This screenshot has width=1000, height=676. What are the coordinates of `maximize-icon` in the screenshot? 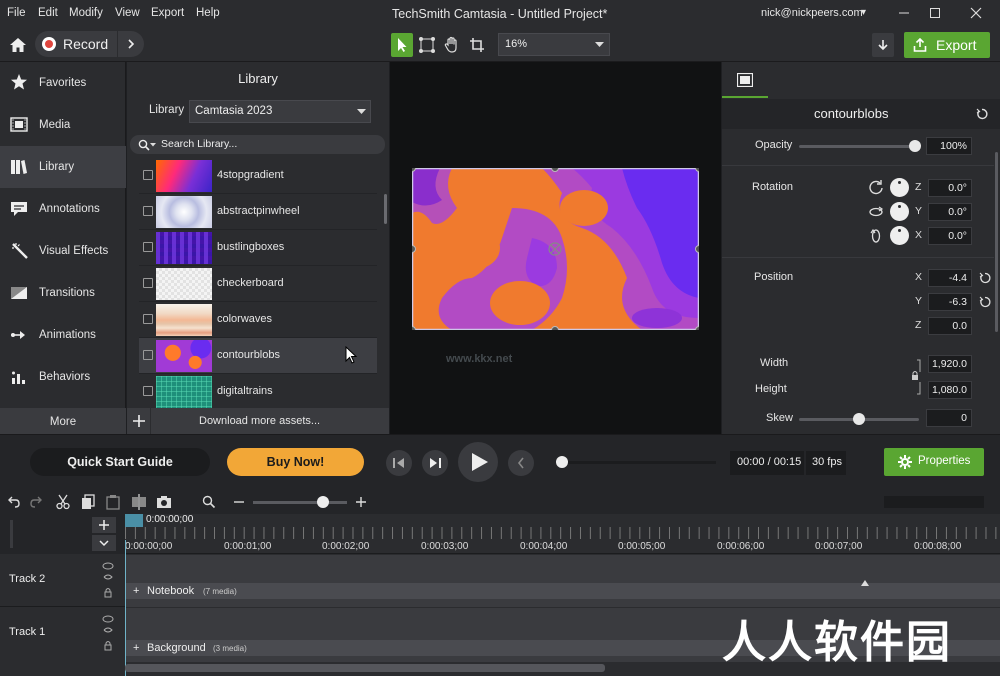 It's located at (935, 14).